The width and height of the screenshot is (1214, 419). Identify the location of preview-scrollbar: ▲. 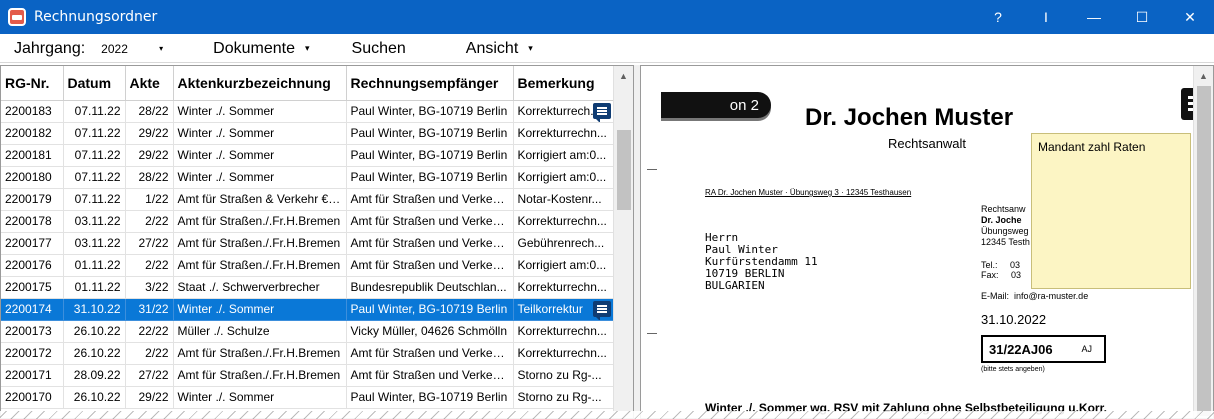
(1203, 242).